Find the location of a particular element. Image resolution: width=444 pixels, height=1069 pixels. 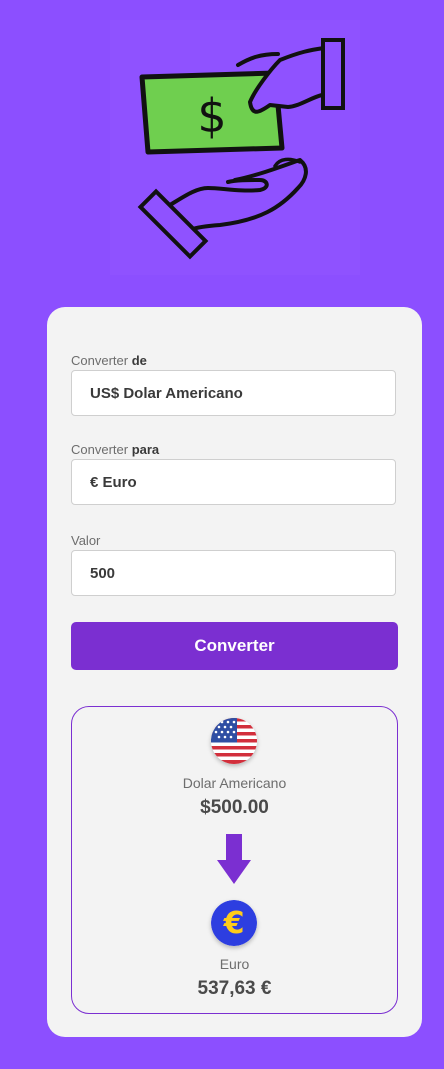

from-currency-label: Converter de is located at coordinates (109, 360).